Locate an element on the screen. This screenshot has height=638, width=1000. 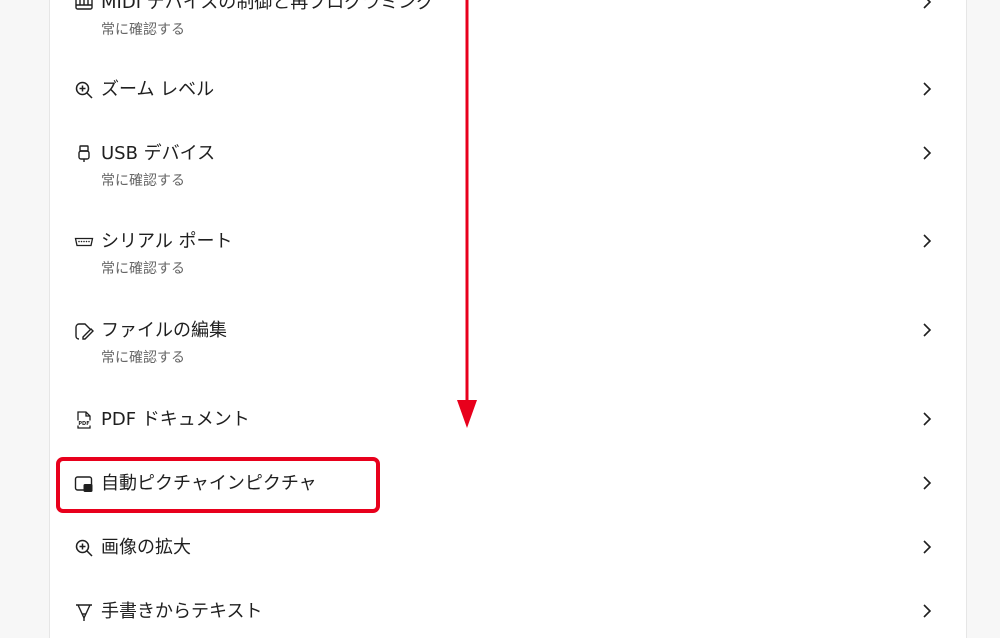
setting-title: 手書きからテキスト is located at coordinates (182, 611).